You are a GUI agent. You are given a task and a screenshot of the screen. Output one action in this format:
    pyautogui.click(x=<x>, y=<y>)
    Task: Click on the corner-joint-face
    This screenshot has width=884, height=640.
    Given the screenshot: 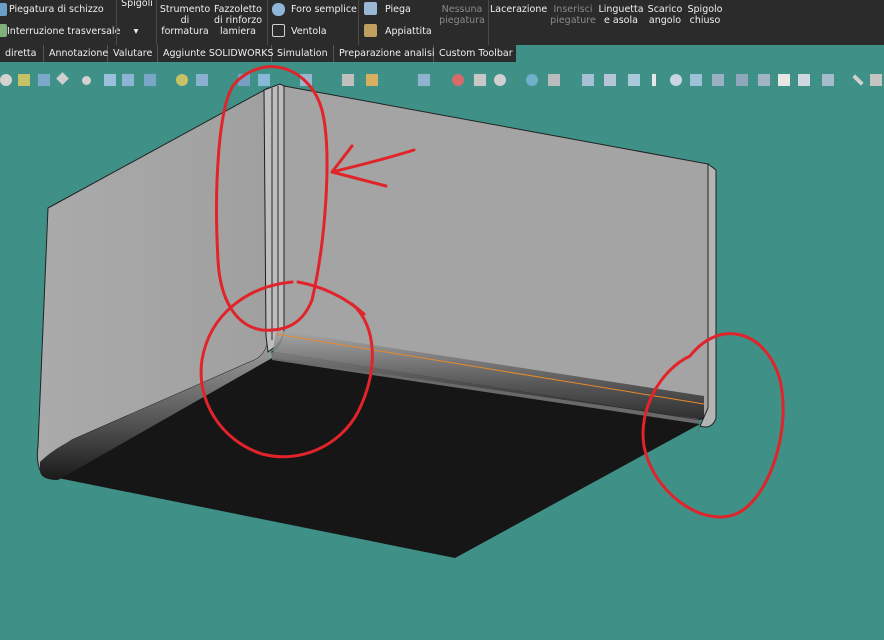 What is the action you would take?
    pyautogui.click(x=274, y=218)
    